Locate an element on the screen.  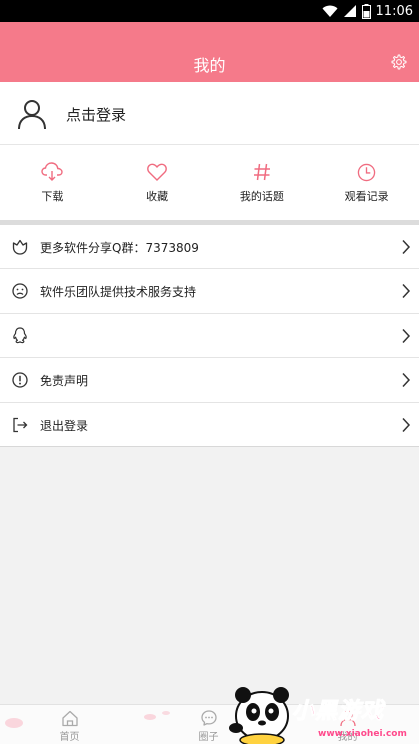
quick-item-download: 下载 is located at coordinates (52, 182).